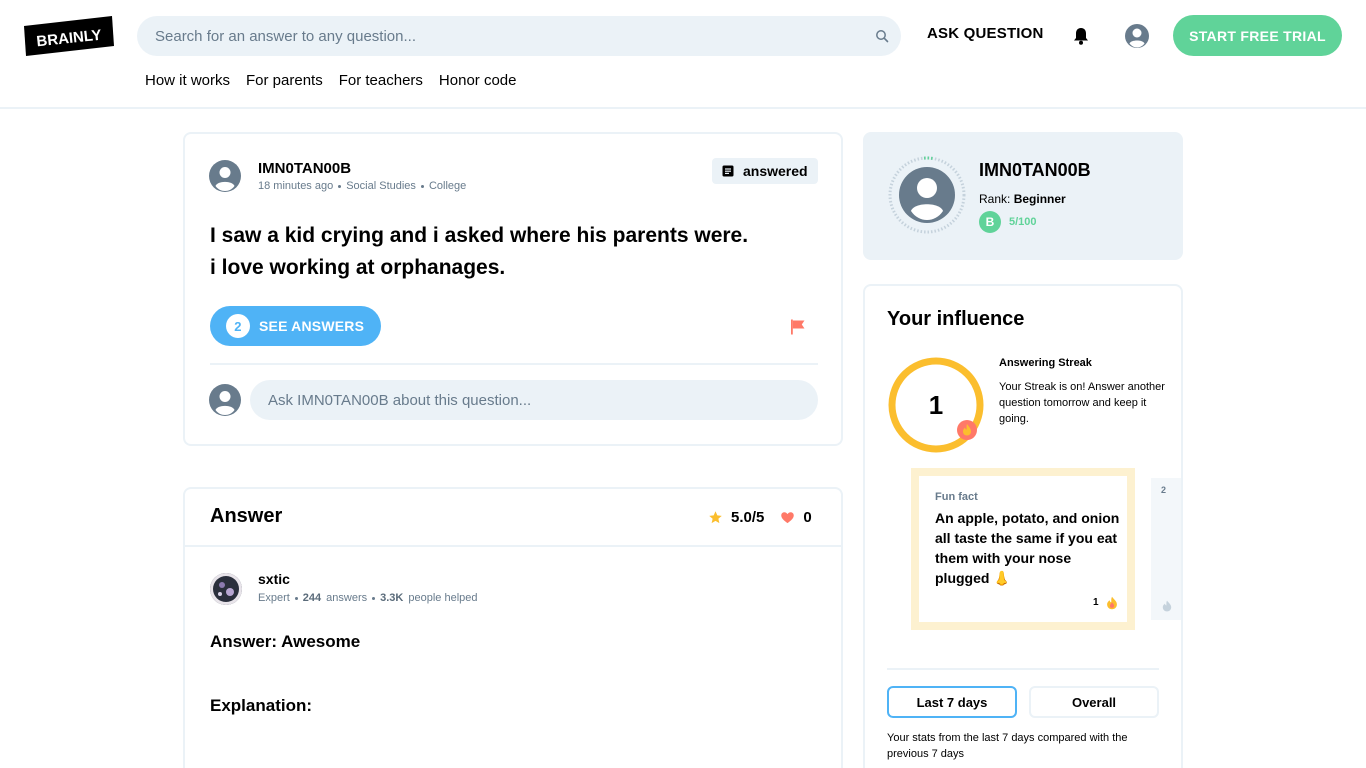 The image size is (1366, 768). What do you see at coordinates (1137, 36) in the screenshot?
I see `profile-icon` at bounding box center [1137, 36].